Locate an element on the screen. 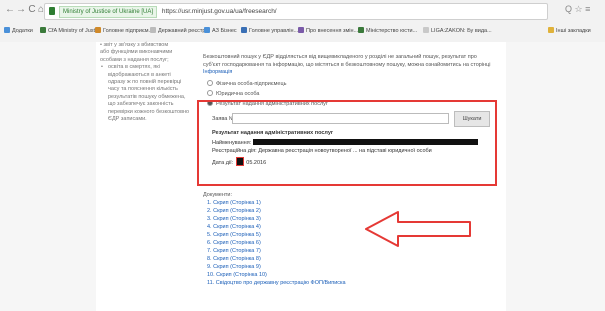 The image size is (605, 311). annotation-arrow is located at coordinates (418, 229).